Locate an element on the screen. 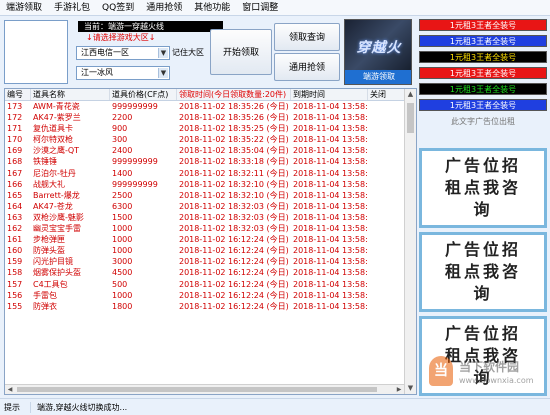 This screenshot has height=415, width=550. pc-game-claim-button: 端游领取 is located at coordinates (378, 77).